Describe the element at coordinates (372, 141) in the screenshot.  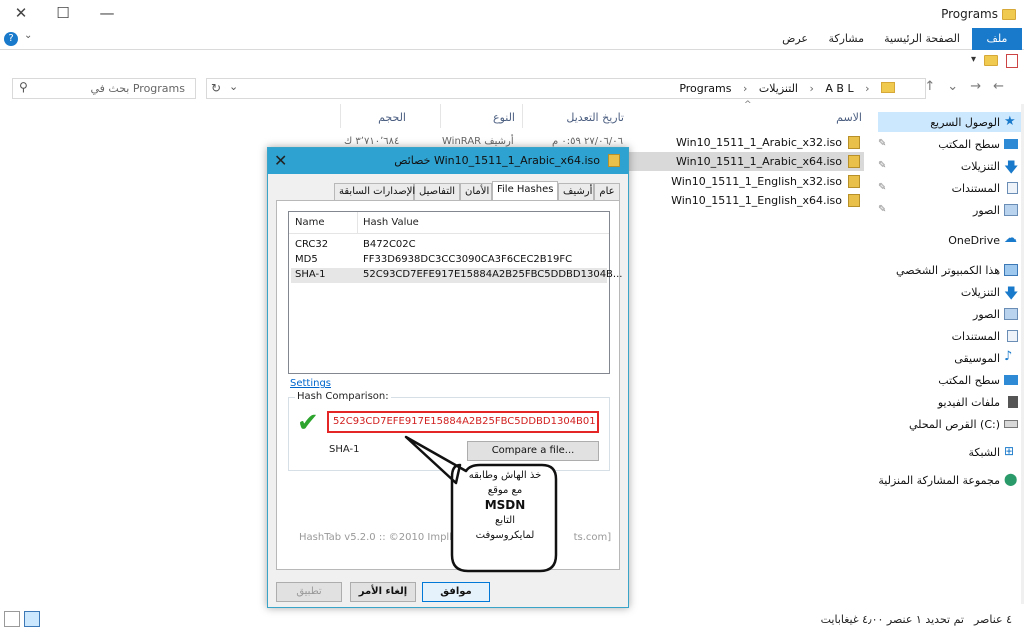
I see `file-size: ٣٬٧١٠٬٦٨٤ ك` at that location.